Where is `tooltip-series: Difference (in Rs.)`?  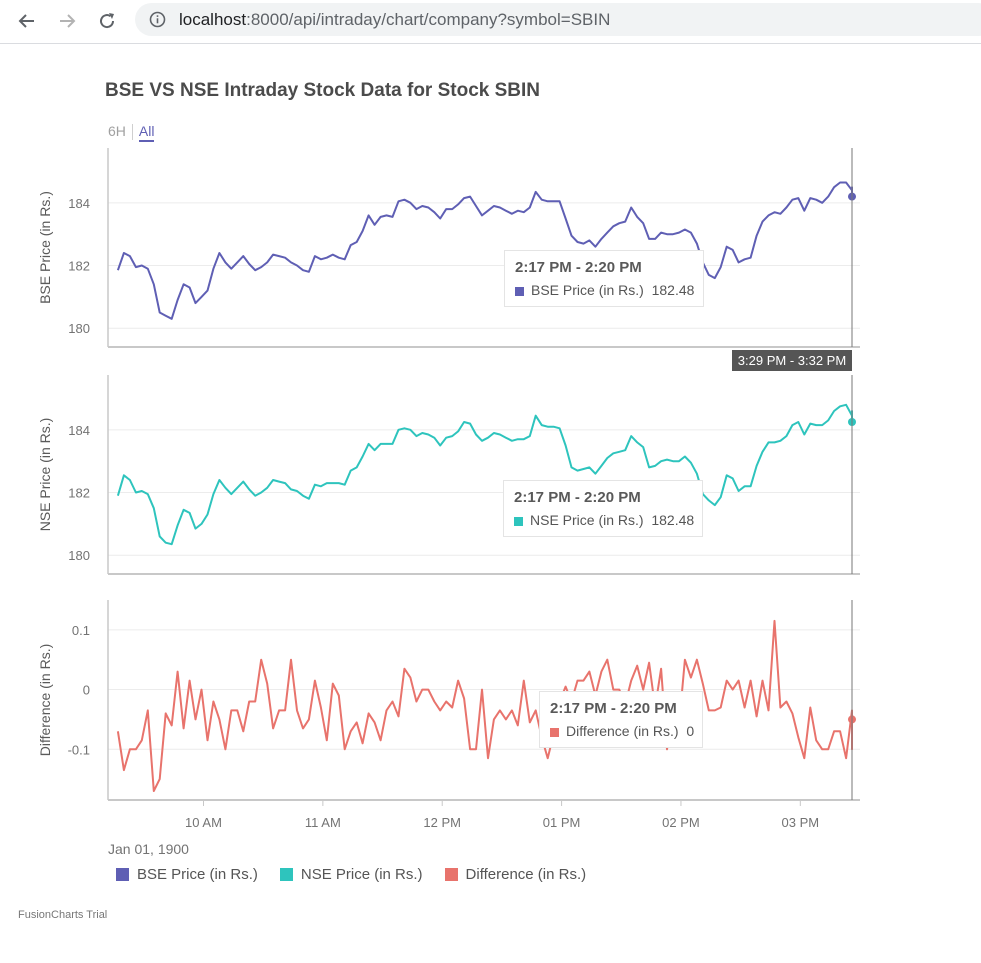 tooltip-series: Difference (in Rs.) is located at coordinates (622, 731).